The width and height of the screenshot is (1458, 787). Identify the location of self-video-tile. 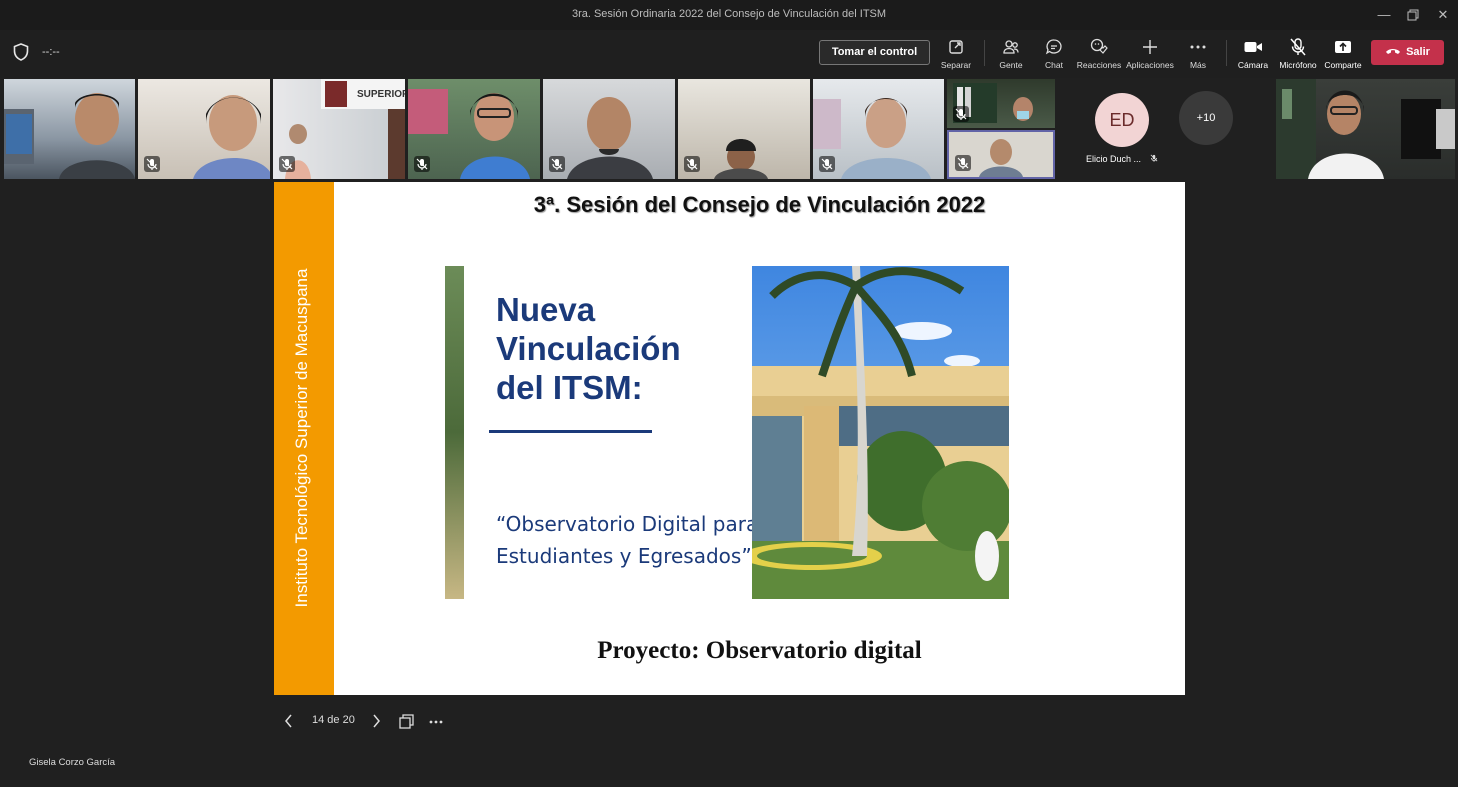
(1365, 129).